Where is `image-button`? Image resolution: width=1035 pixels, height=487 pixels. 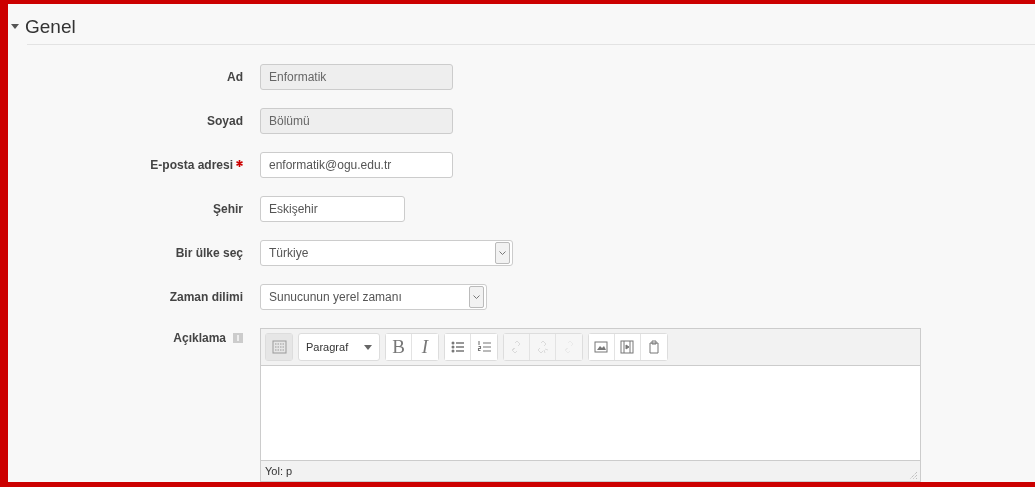 image-button is located at coordinates (602, 347).